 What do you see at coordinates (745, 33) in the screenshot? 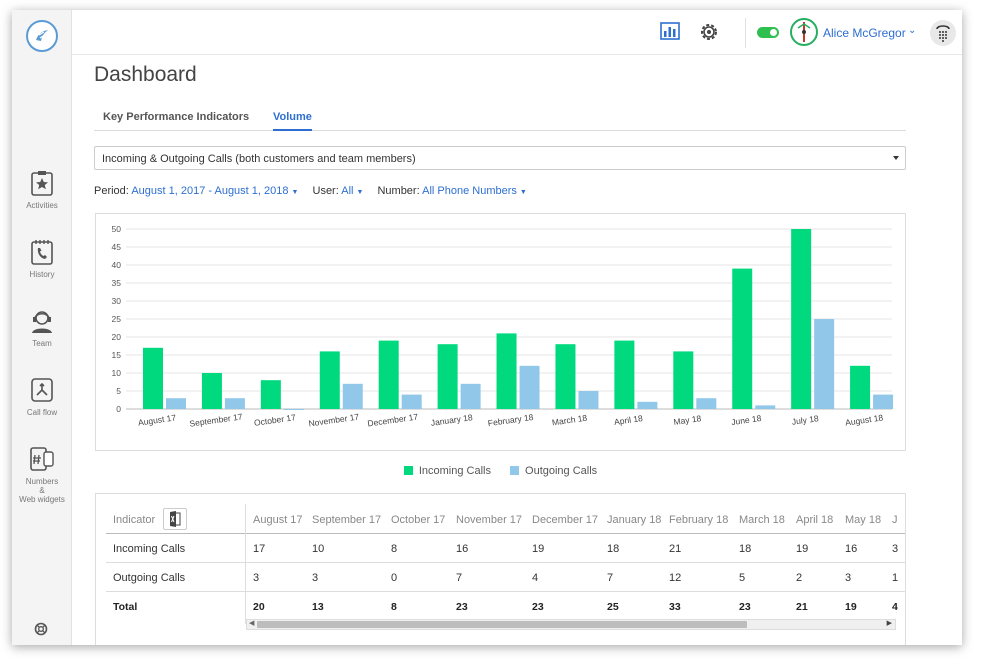
I see `divider` at bounding box center [745, 33].